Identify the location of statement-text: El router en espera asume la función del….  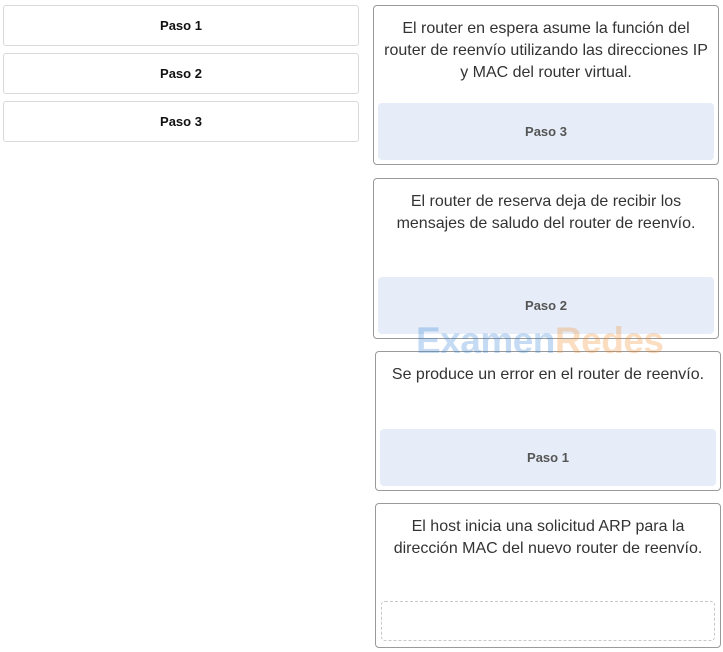
(546, 50).